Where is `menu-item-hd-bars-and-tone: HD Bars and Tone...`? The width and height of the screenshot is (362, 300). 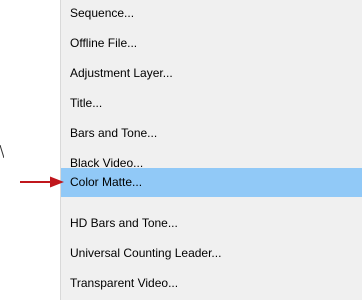
menu-item-hd-bars-and-tone: HD Bars and Tone... is located at coordinates (211, 223).